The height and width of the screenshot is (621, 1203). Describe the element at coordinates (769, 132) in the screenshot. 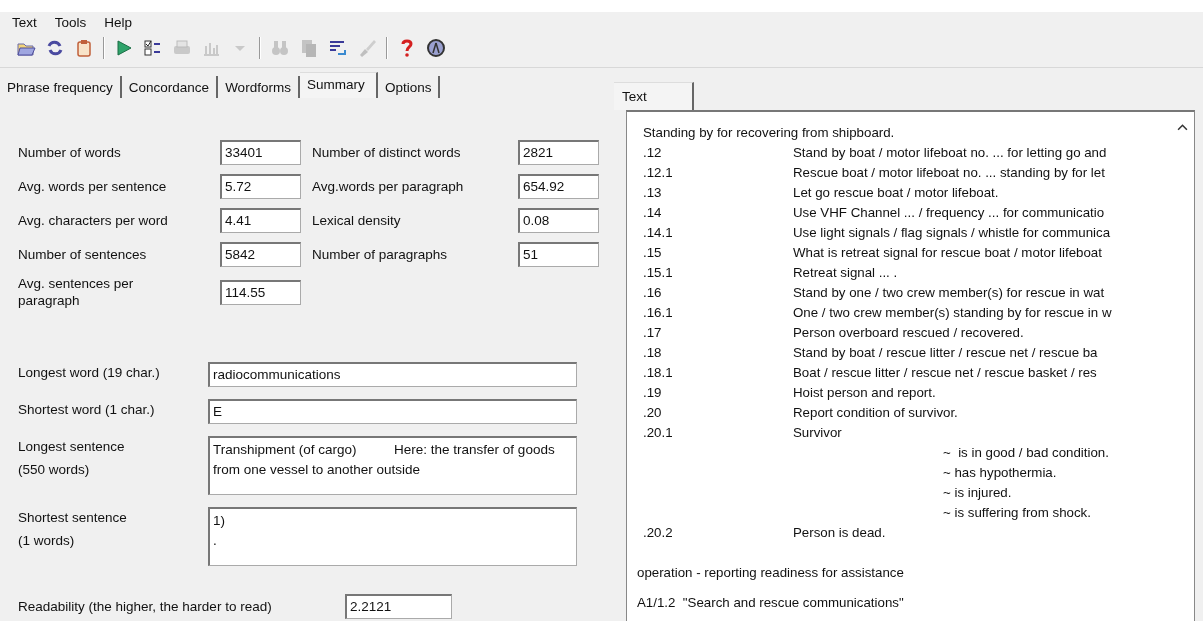

I see `text-line: Standing by for recovering from shipboard.` at that location.